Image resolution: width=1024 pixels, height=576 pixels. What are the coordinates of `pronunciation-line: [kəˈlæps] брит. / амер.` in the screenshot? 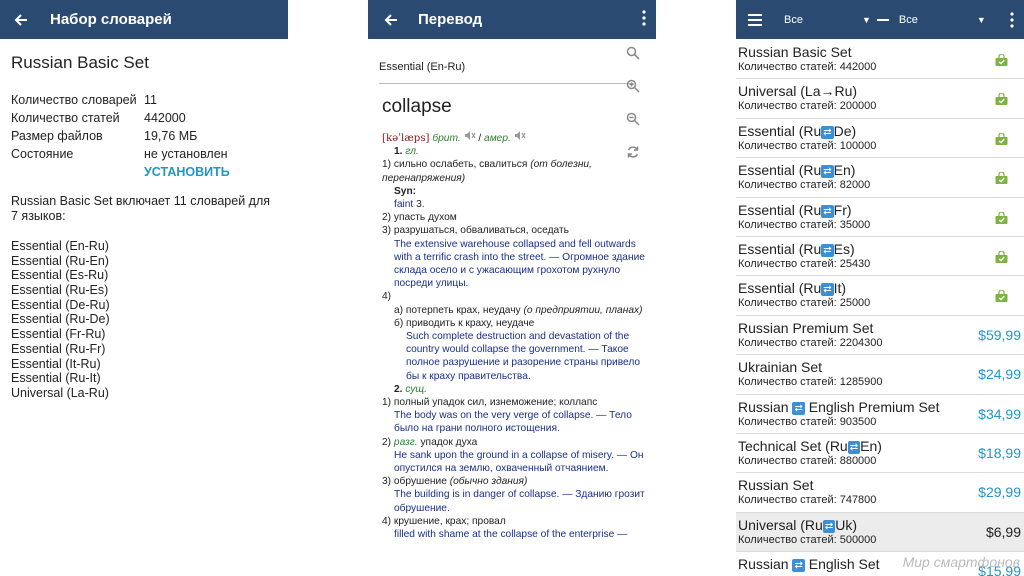 It's located at (515, 137).